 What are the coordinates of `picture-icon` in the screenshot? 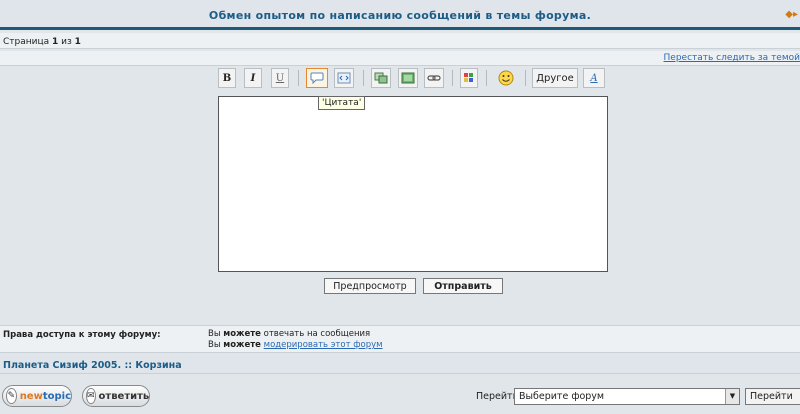 It's located at (408, 78).